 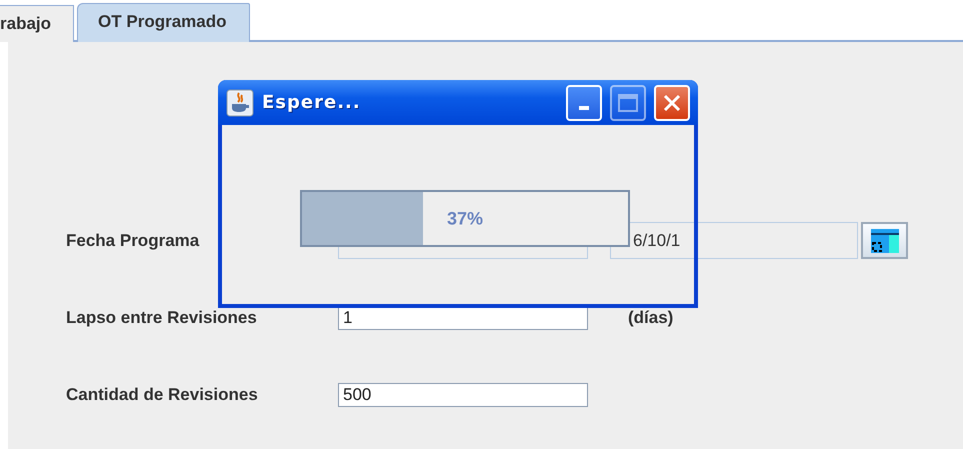 I want to click on minimize-button, so click(x=584, y=102).